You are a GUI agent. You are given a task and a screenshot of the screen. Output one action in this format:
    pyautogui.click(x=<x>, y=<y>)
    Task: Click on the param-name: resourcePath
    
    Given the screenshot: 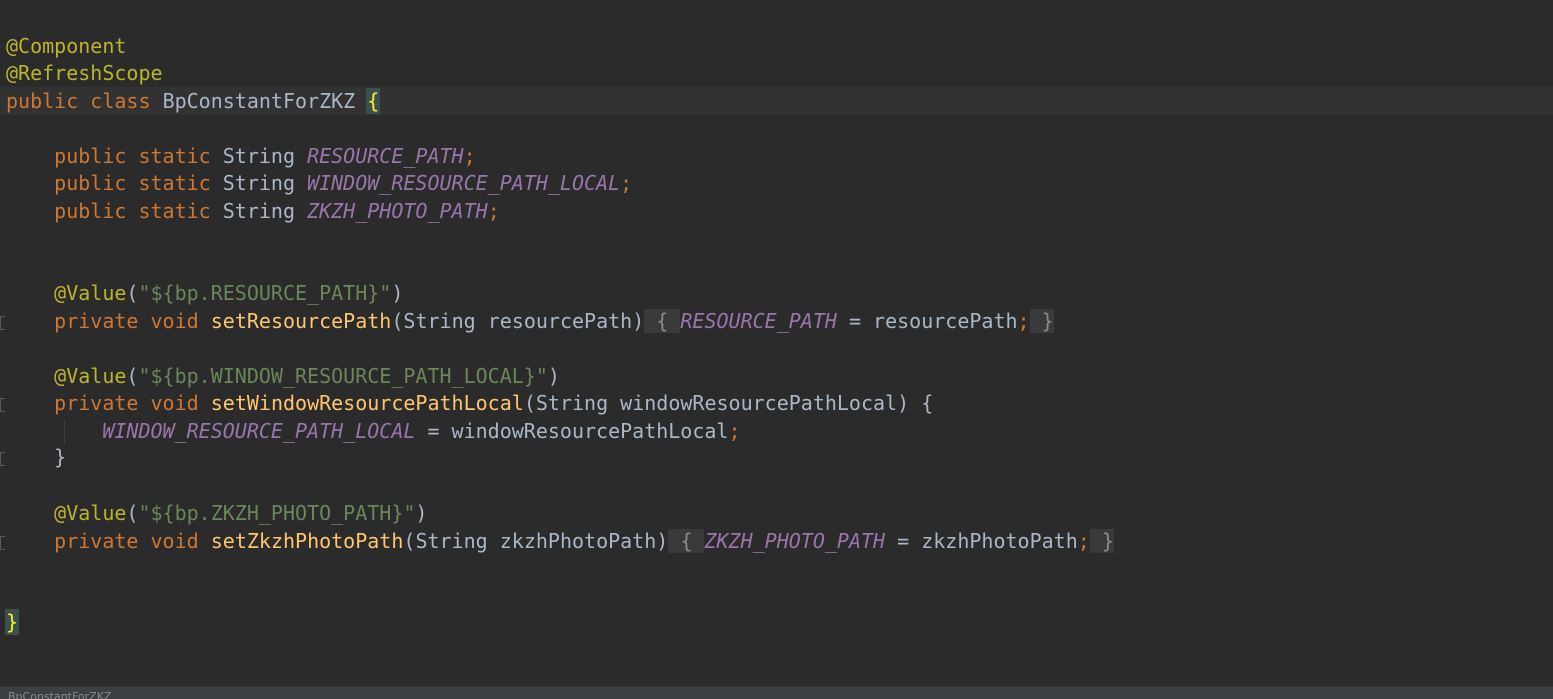 What is the action you would take?
    pyautogui.click(x=560, y=321)
    